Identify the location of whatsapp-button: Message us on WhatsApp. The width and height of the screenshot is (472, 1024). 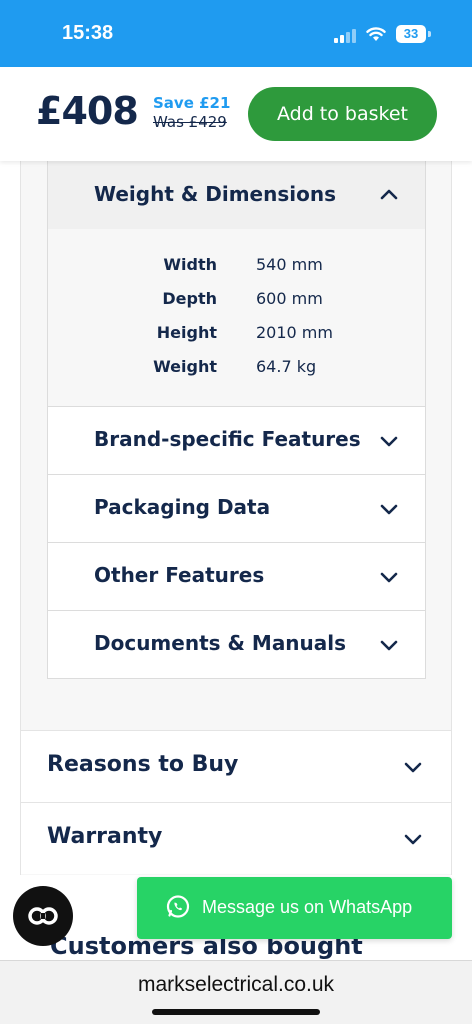
(294, 908).